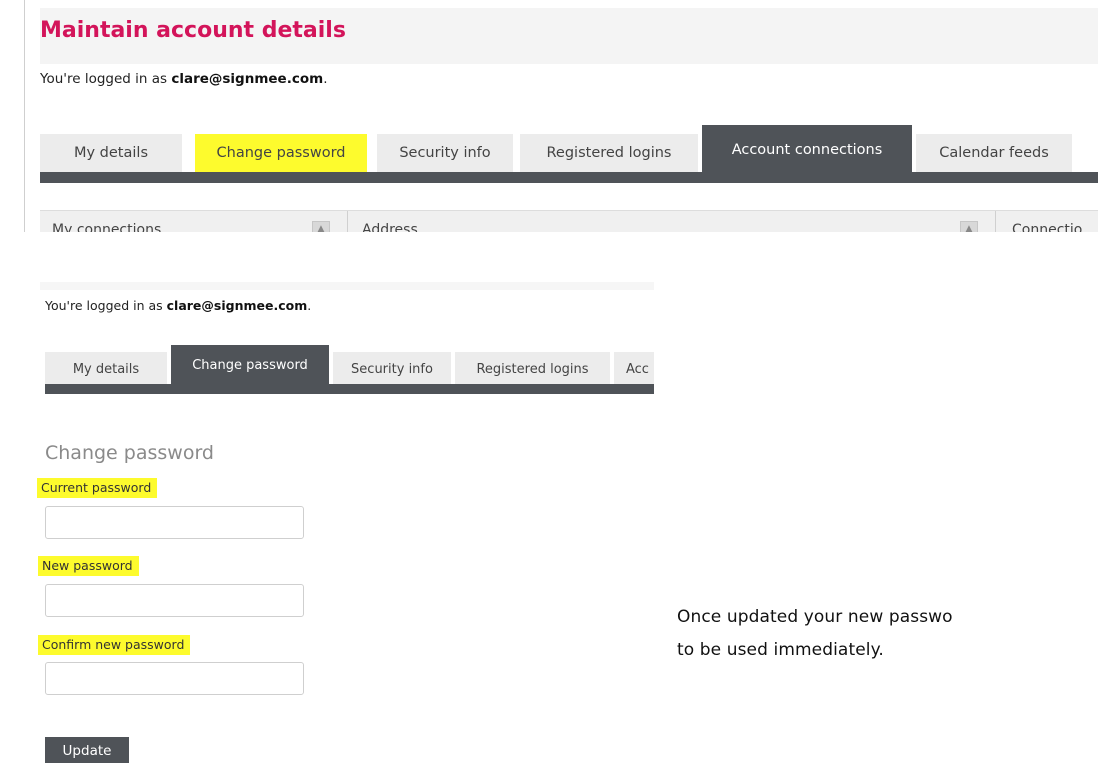  Describe the element at coordinates (129, 453) in the screenshot. I see `form-heading: Change password` at that location.